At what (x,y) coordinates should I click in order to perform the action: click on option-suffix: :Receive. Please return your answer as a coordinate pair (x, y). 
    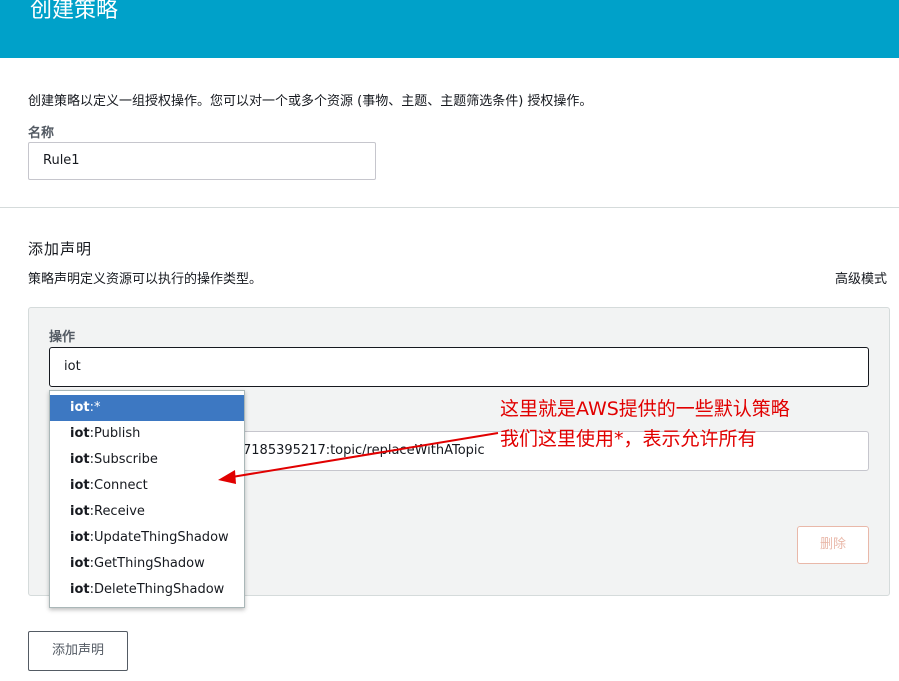
    Looking at the image, I should click on (117, 511).